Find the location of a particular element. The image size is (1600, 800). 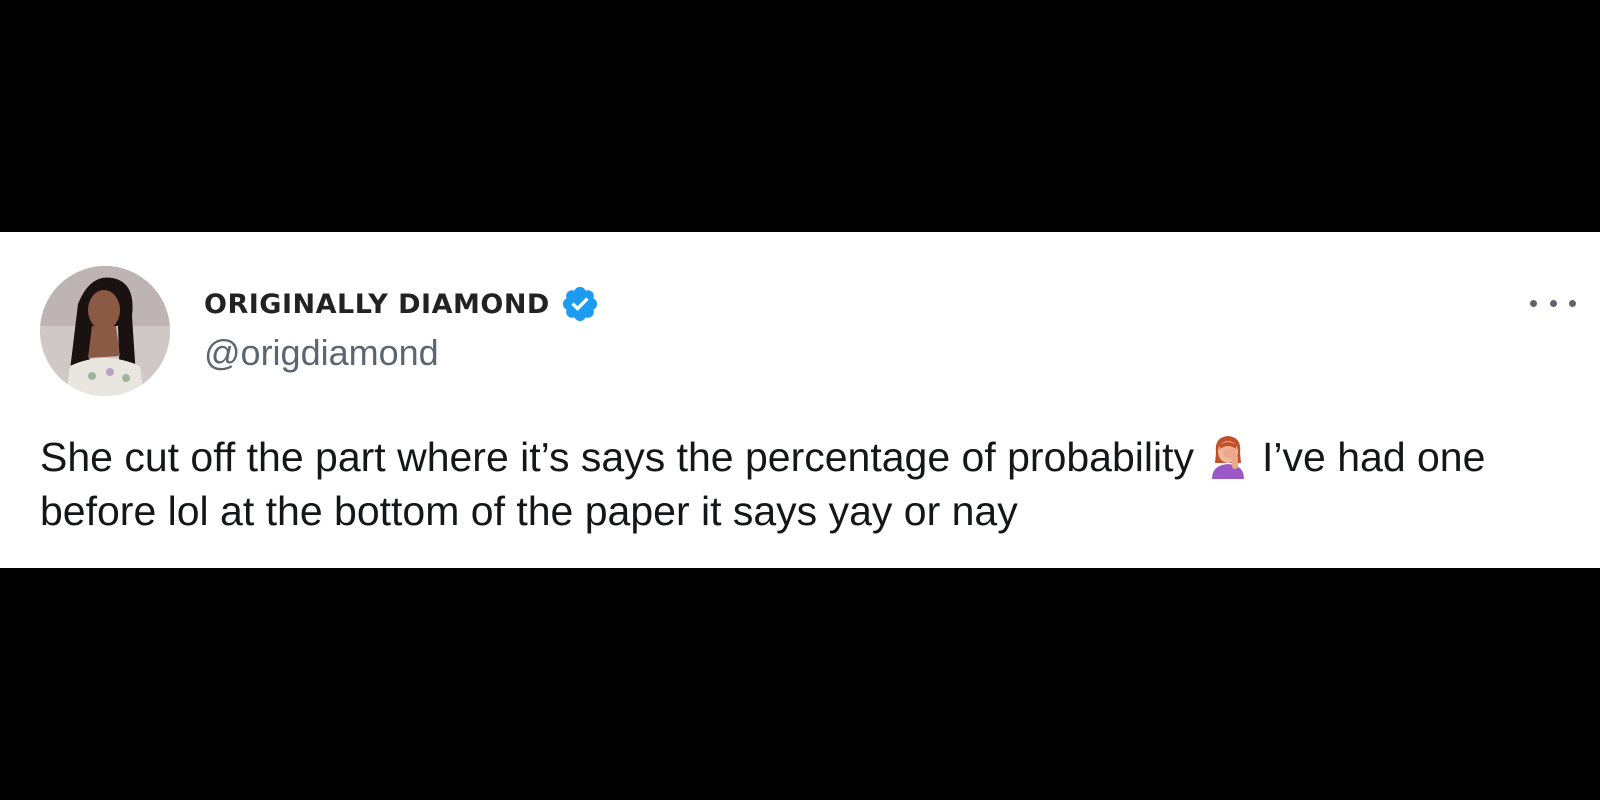

display-name: ORIGINALLY DIAMOND is located at coordinates (377, 304).